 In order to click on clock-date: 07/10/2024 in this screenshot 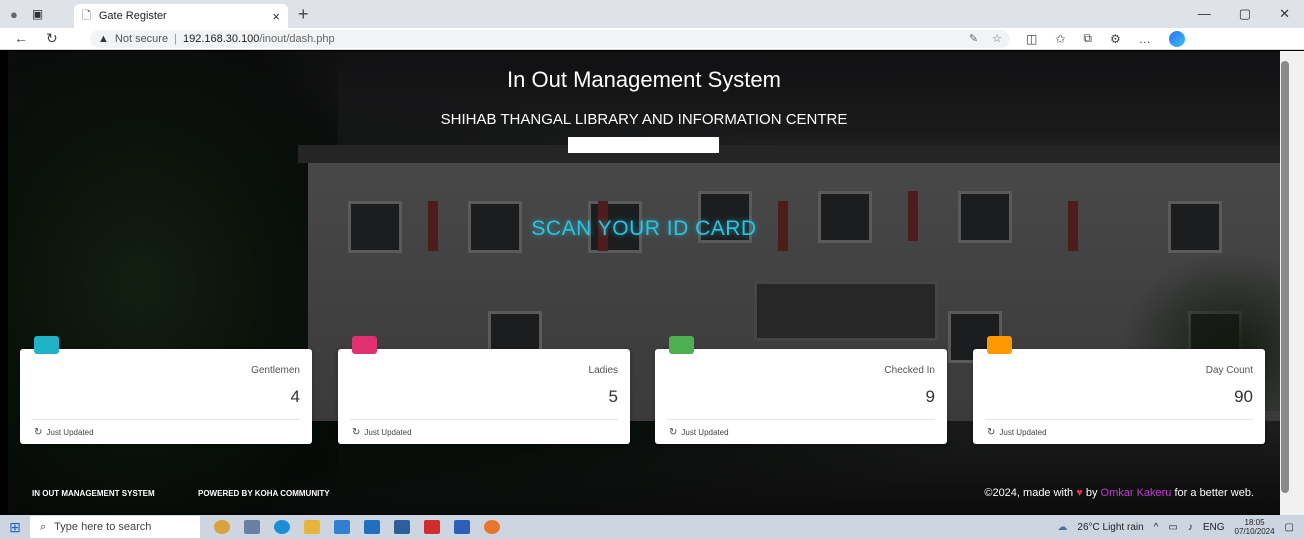, I will do `click(1254, 531)`.